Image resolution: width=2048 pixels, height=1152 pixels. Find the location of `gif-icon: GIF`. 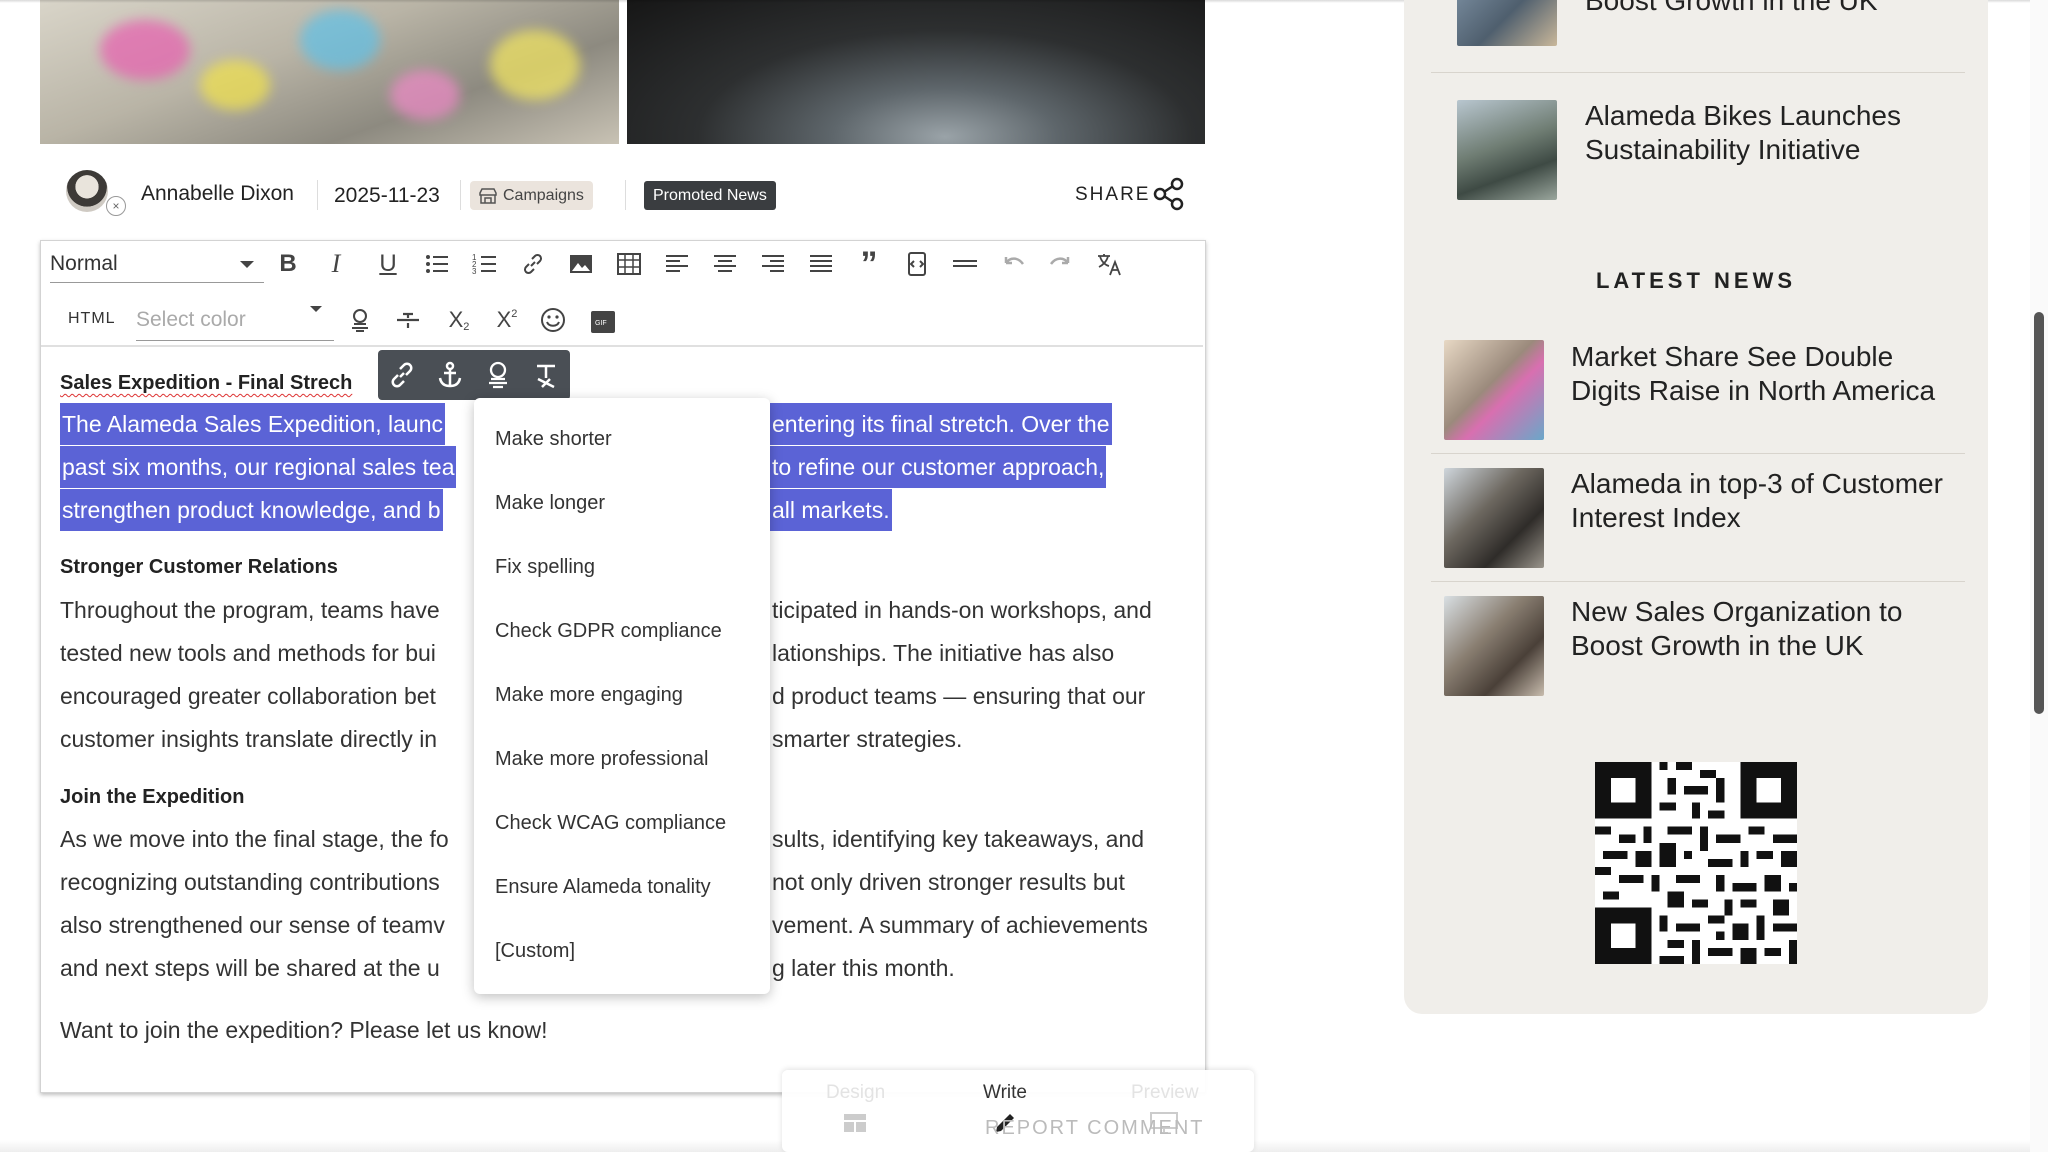

gif-icon: GIF is located at coordinates (603, 322).